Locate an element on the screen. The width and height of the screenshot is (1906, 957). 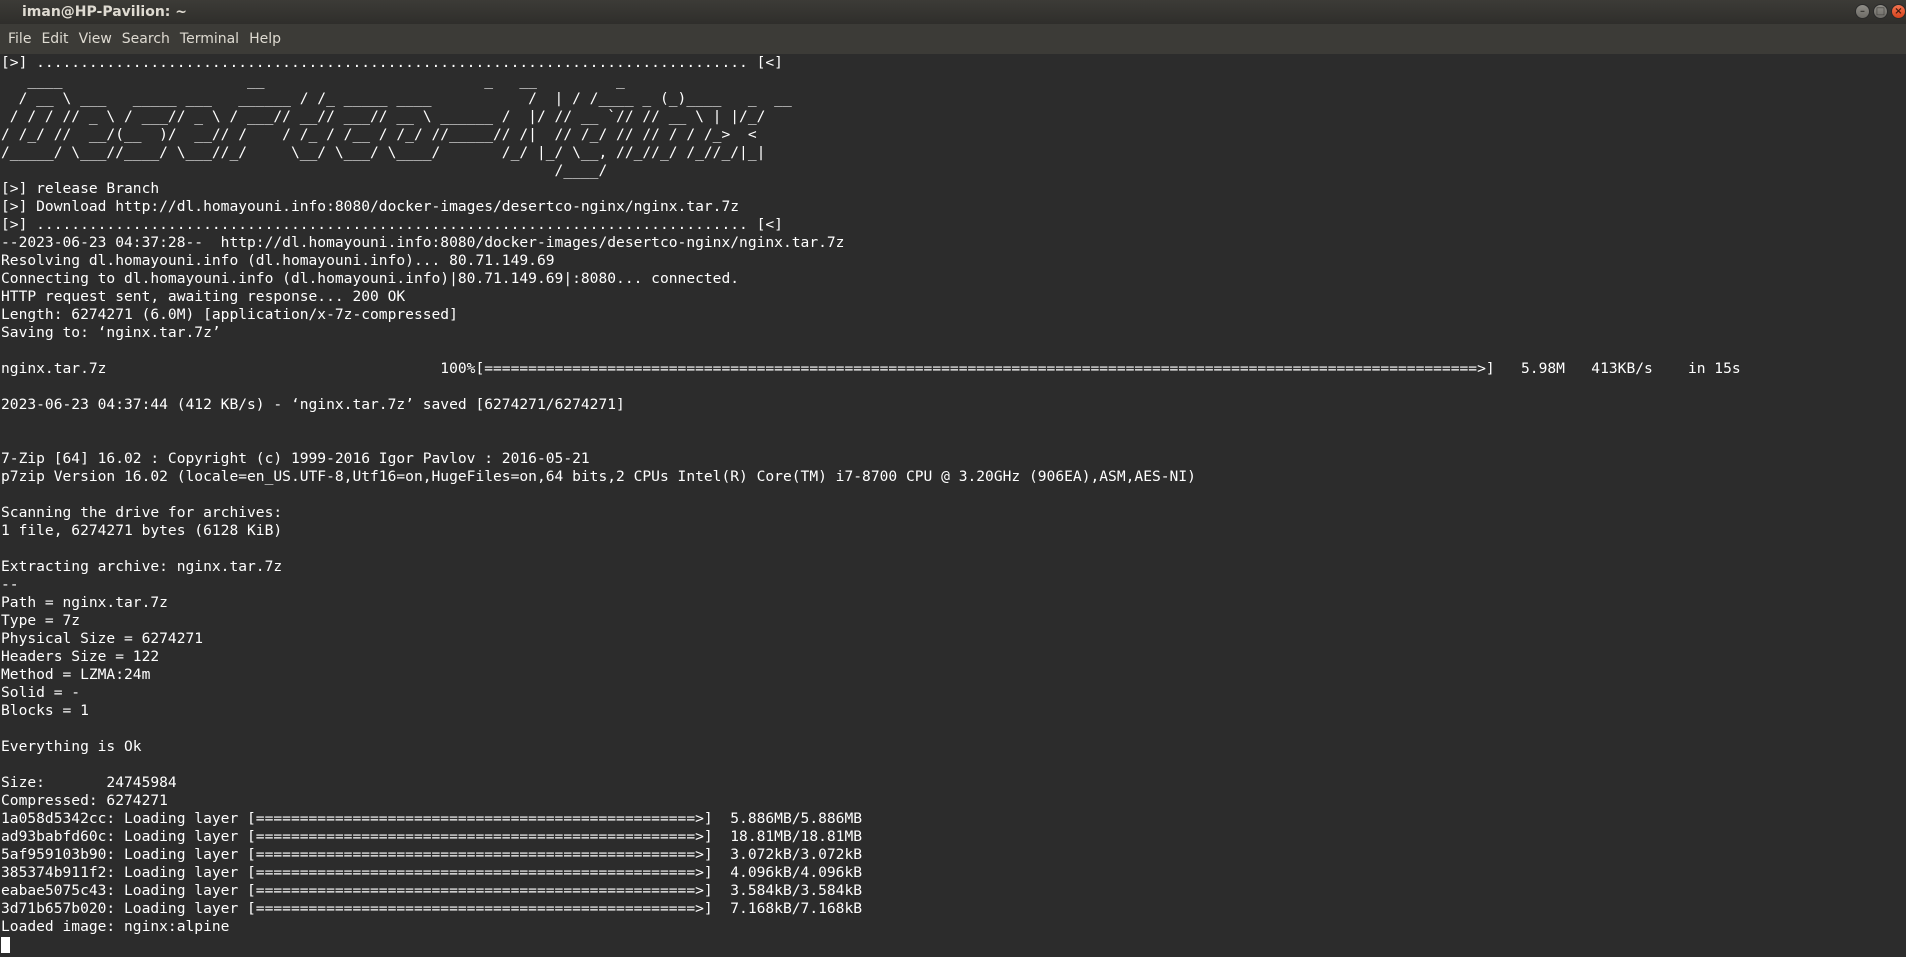
close-button: × is located at coordinates (1898, 11).